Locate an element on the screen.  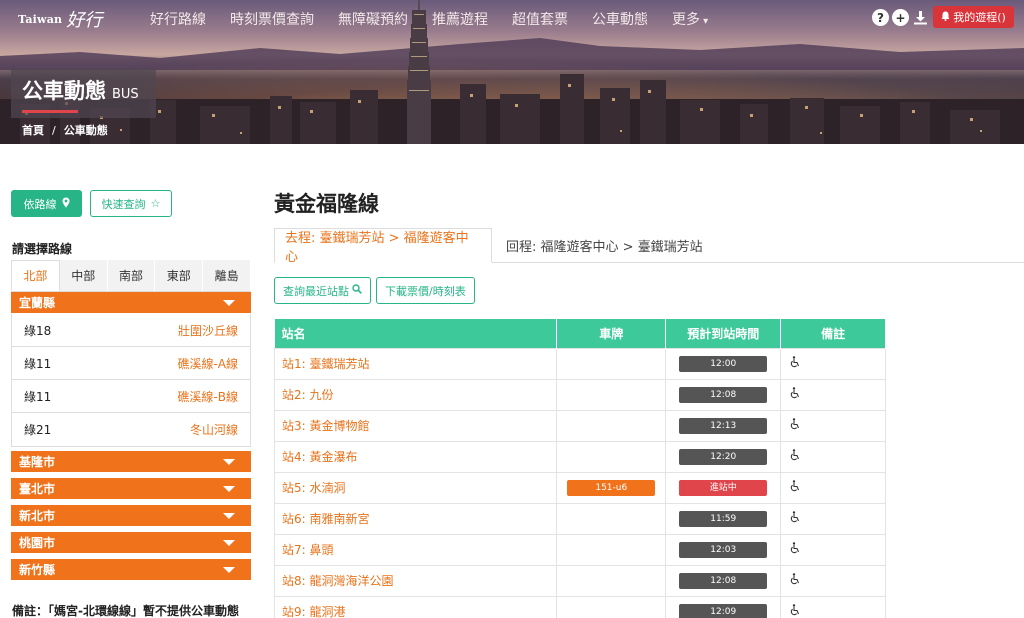
tab-central: 中部 is located at coordinates (83, 275).